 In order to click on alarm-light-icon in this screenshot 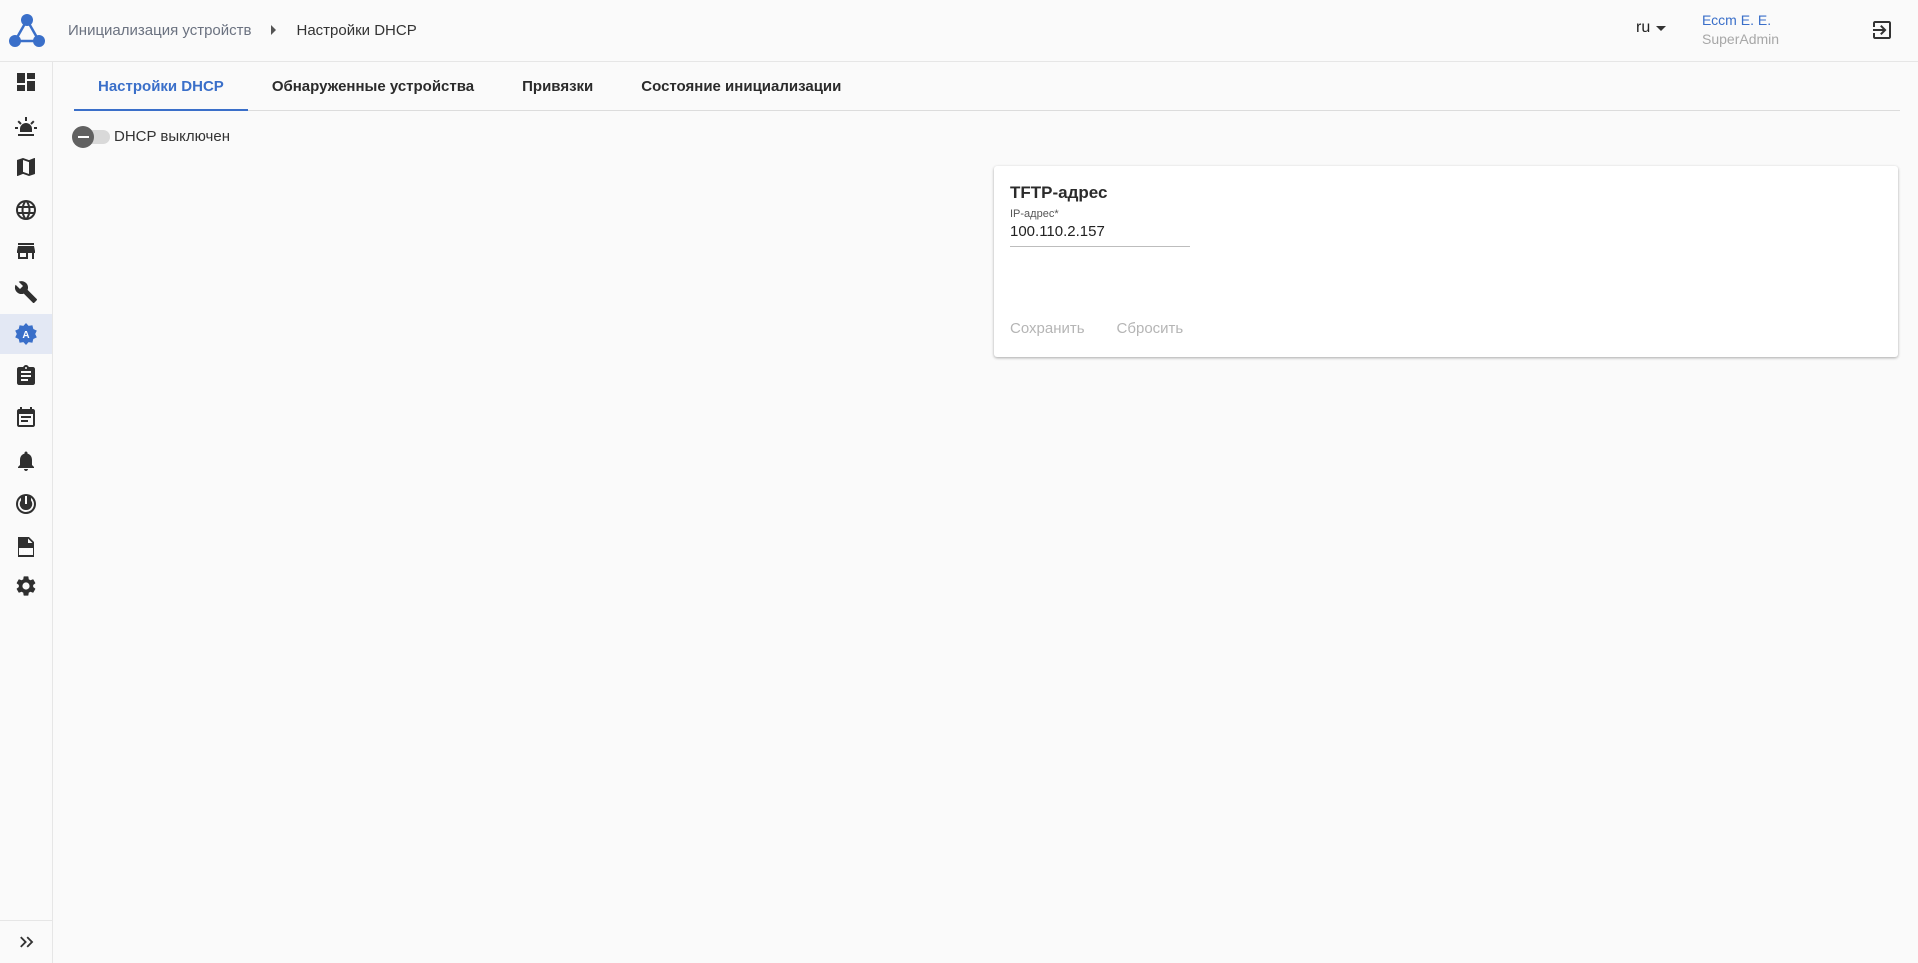, I will do `click(26, 126)`.